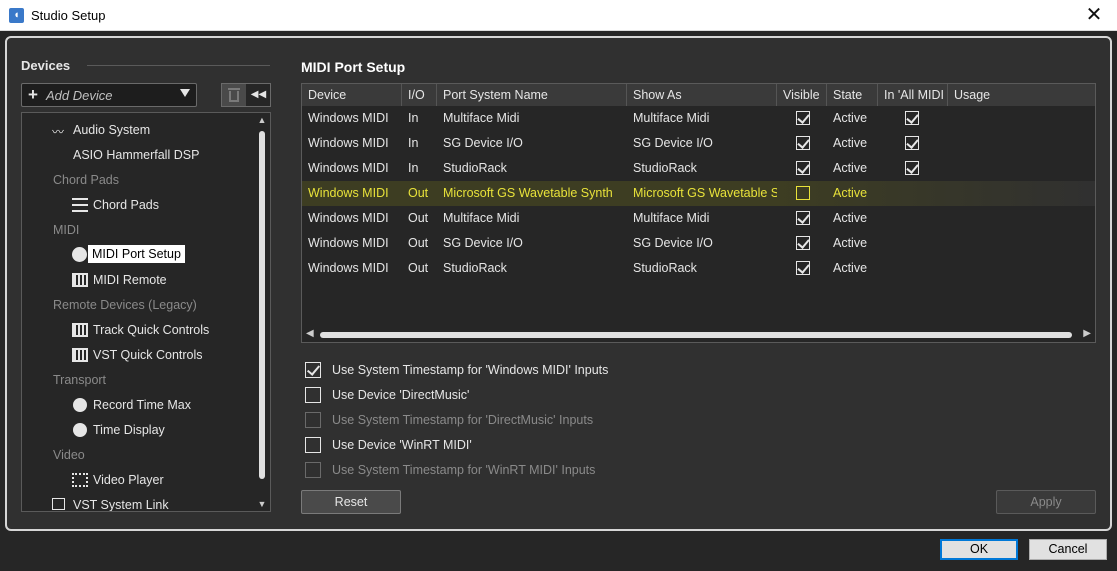 The width and height of the screenshot is (1117, 571). What do you see at coordinates (46, 65) in the screenshot?
I see `devices-heading: Devices` at bounding box center [46, 65].